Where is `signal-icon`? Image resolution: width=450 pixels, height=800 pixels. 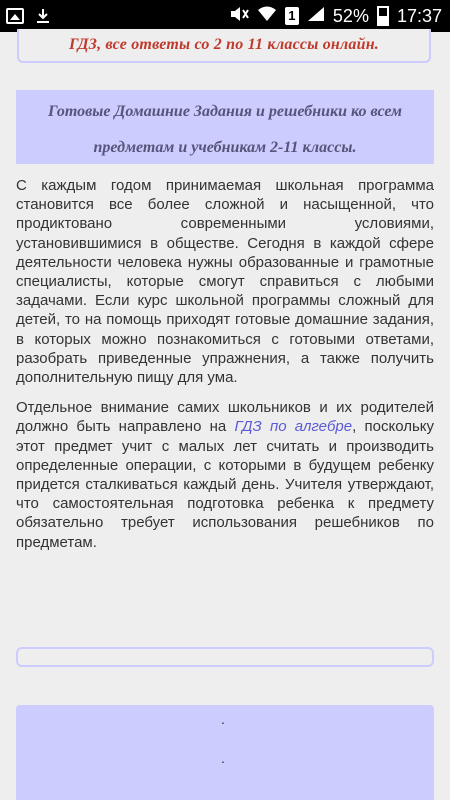
signal-icon is located at coordinates (316, 16).